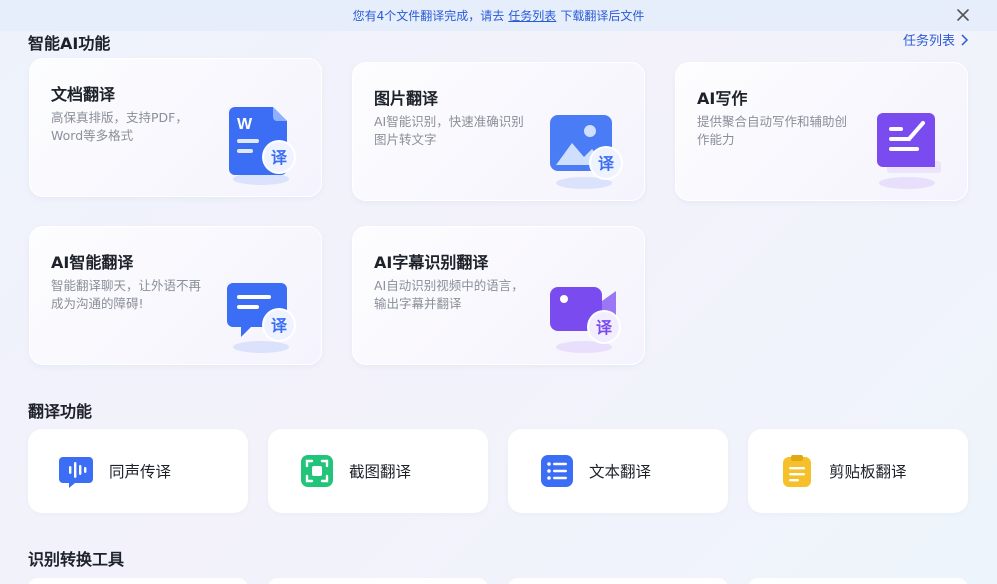  What do you see at coordinates (119, 126) in the screenshot?
I see `card-desc: 高保真排版，支持PDF，Word等多格式` at bounding box center [119, 126].